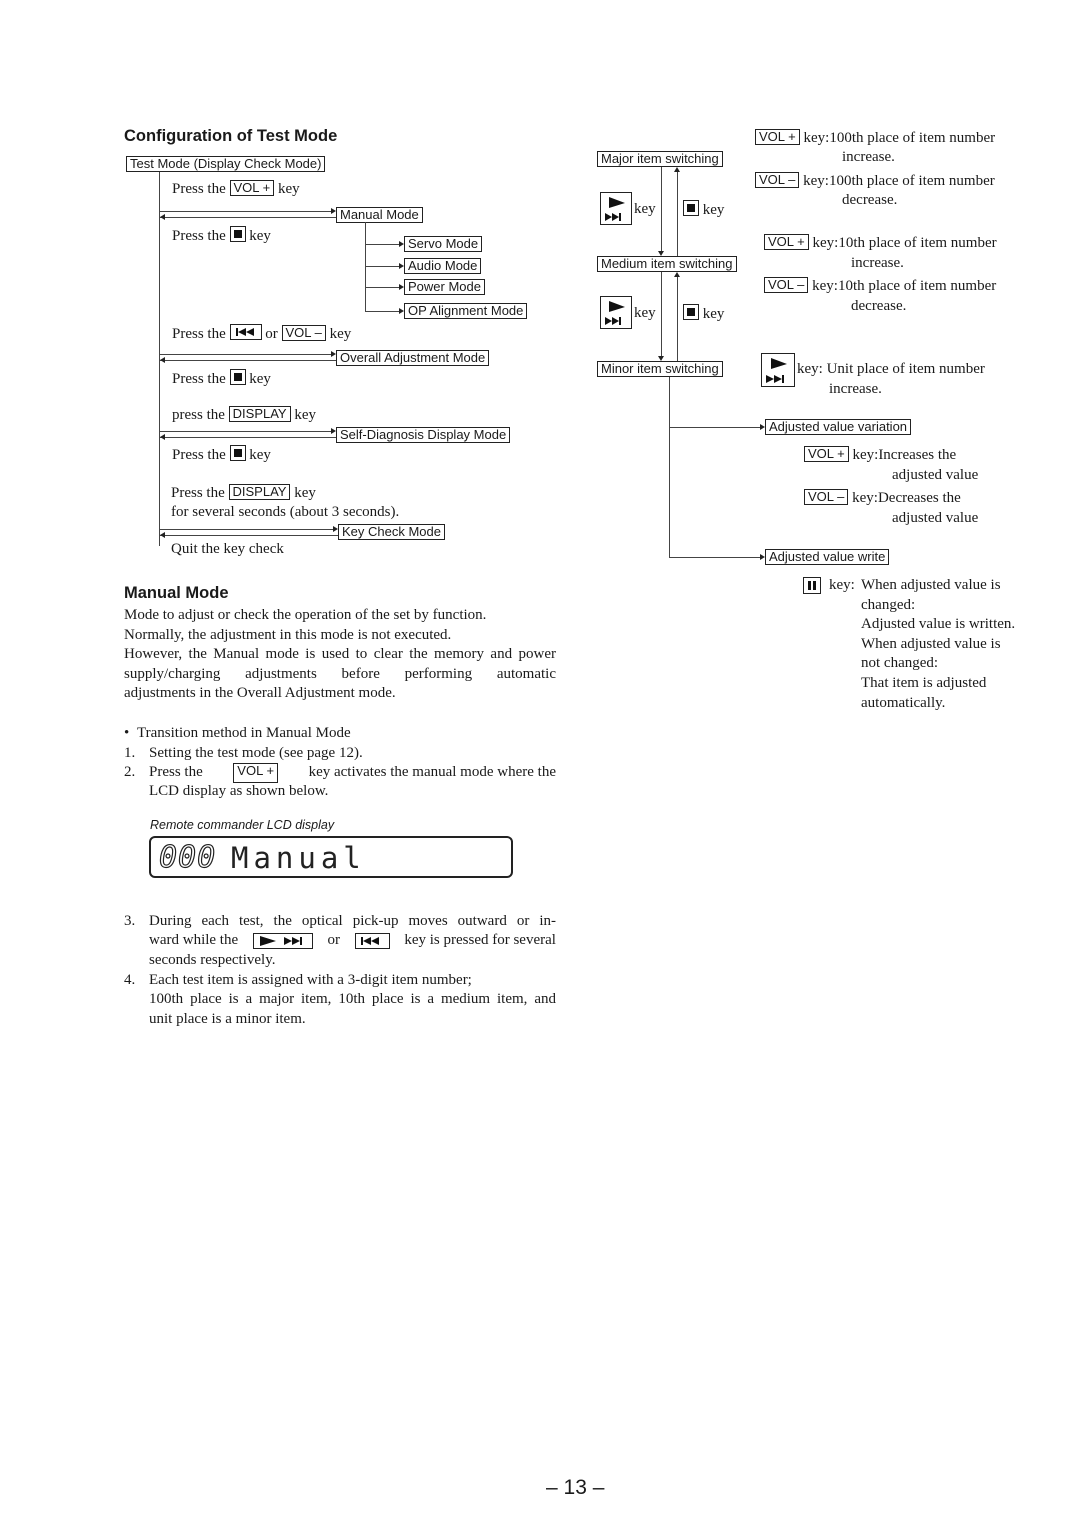  I want to click on down-line, so click(661, 315).